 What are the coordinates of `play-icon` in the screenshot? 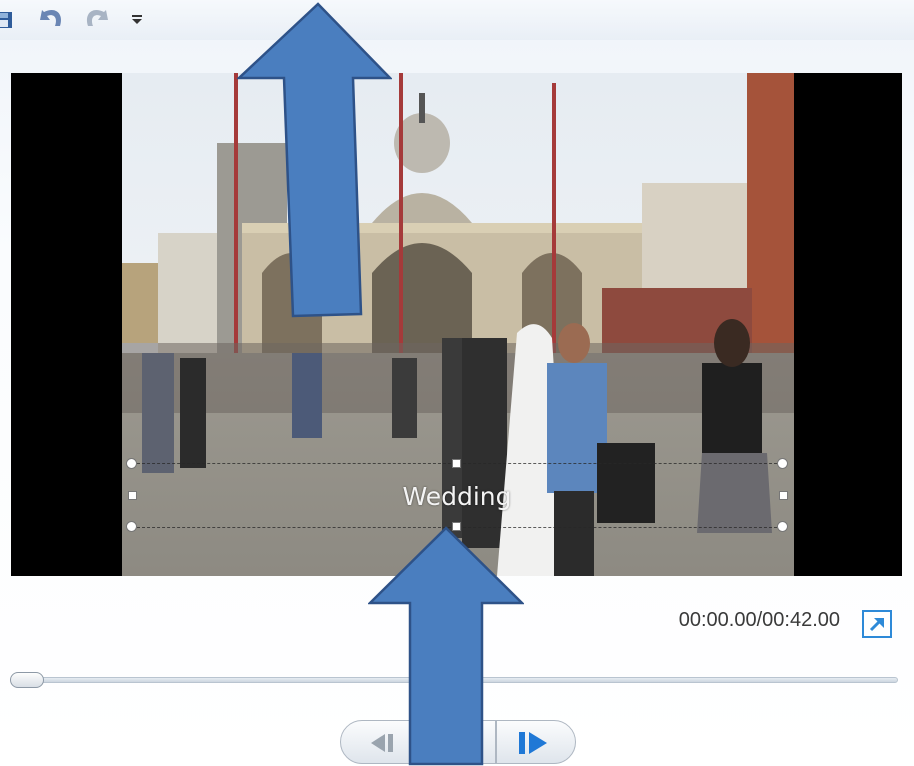 It's located at (459, 743).